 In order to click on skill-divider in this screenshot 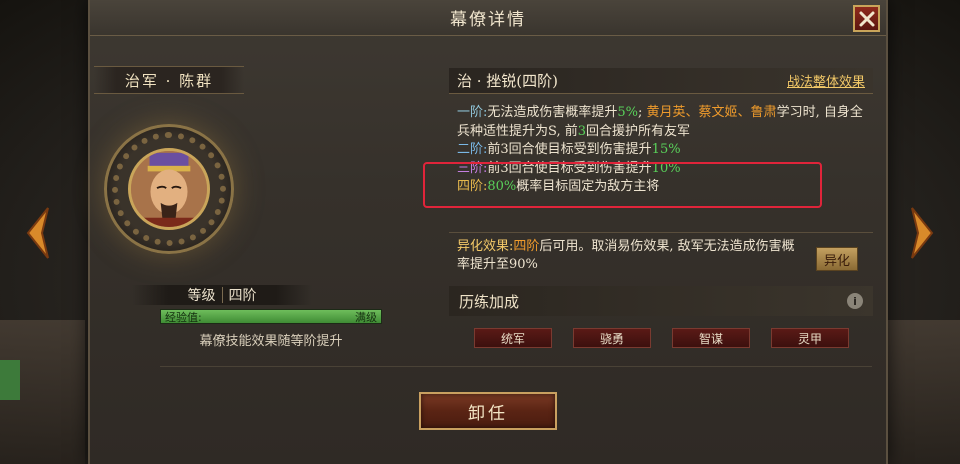, I will do `click(661, 232)`.